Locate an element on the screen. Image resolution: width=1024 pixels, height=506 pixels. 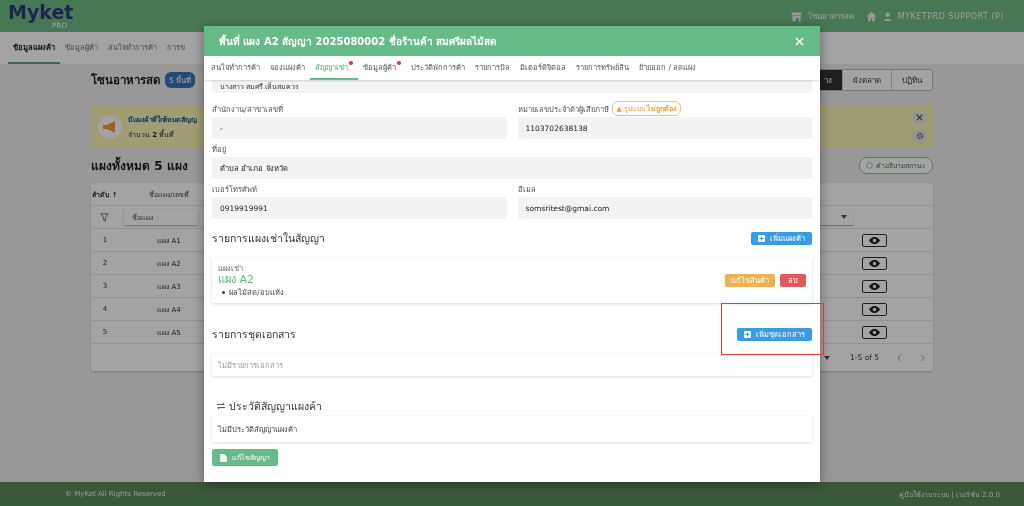
megaphone-icon is located at coordinates (110, 126).